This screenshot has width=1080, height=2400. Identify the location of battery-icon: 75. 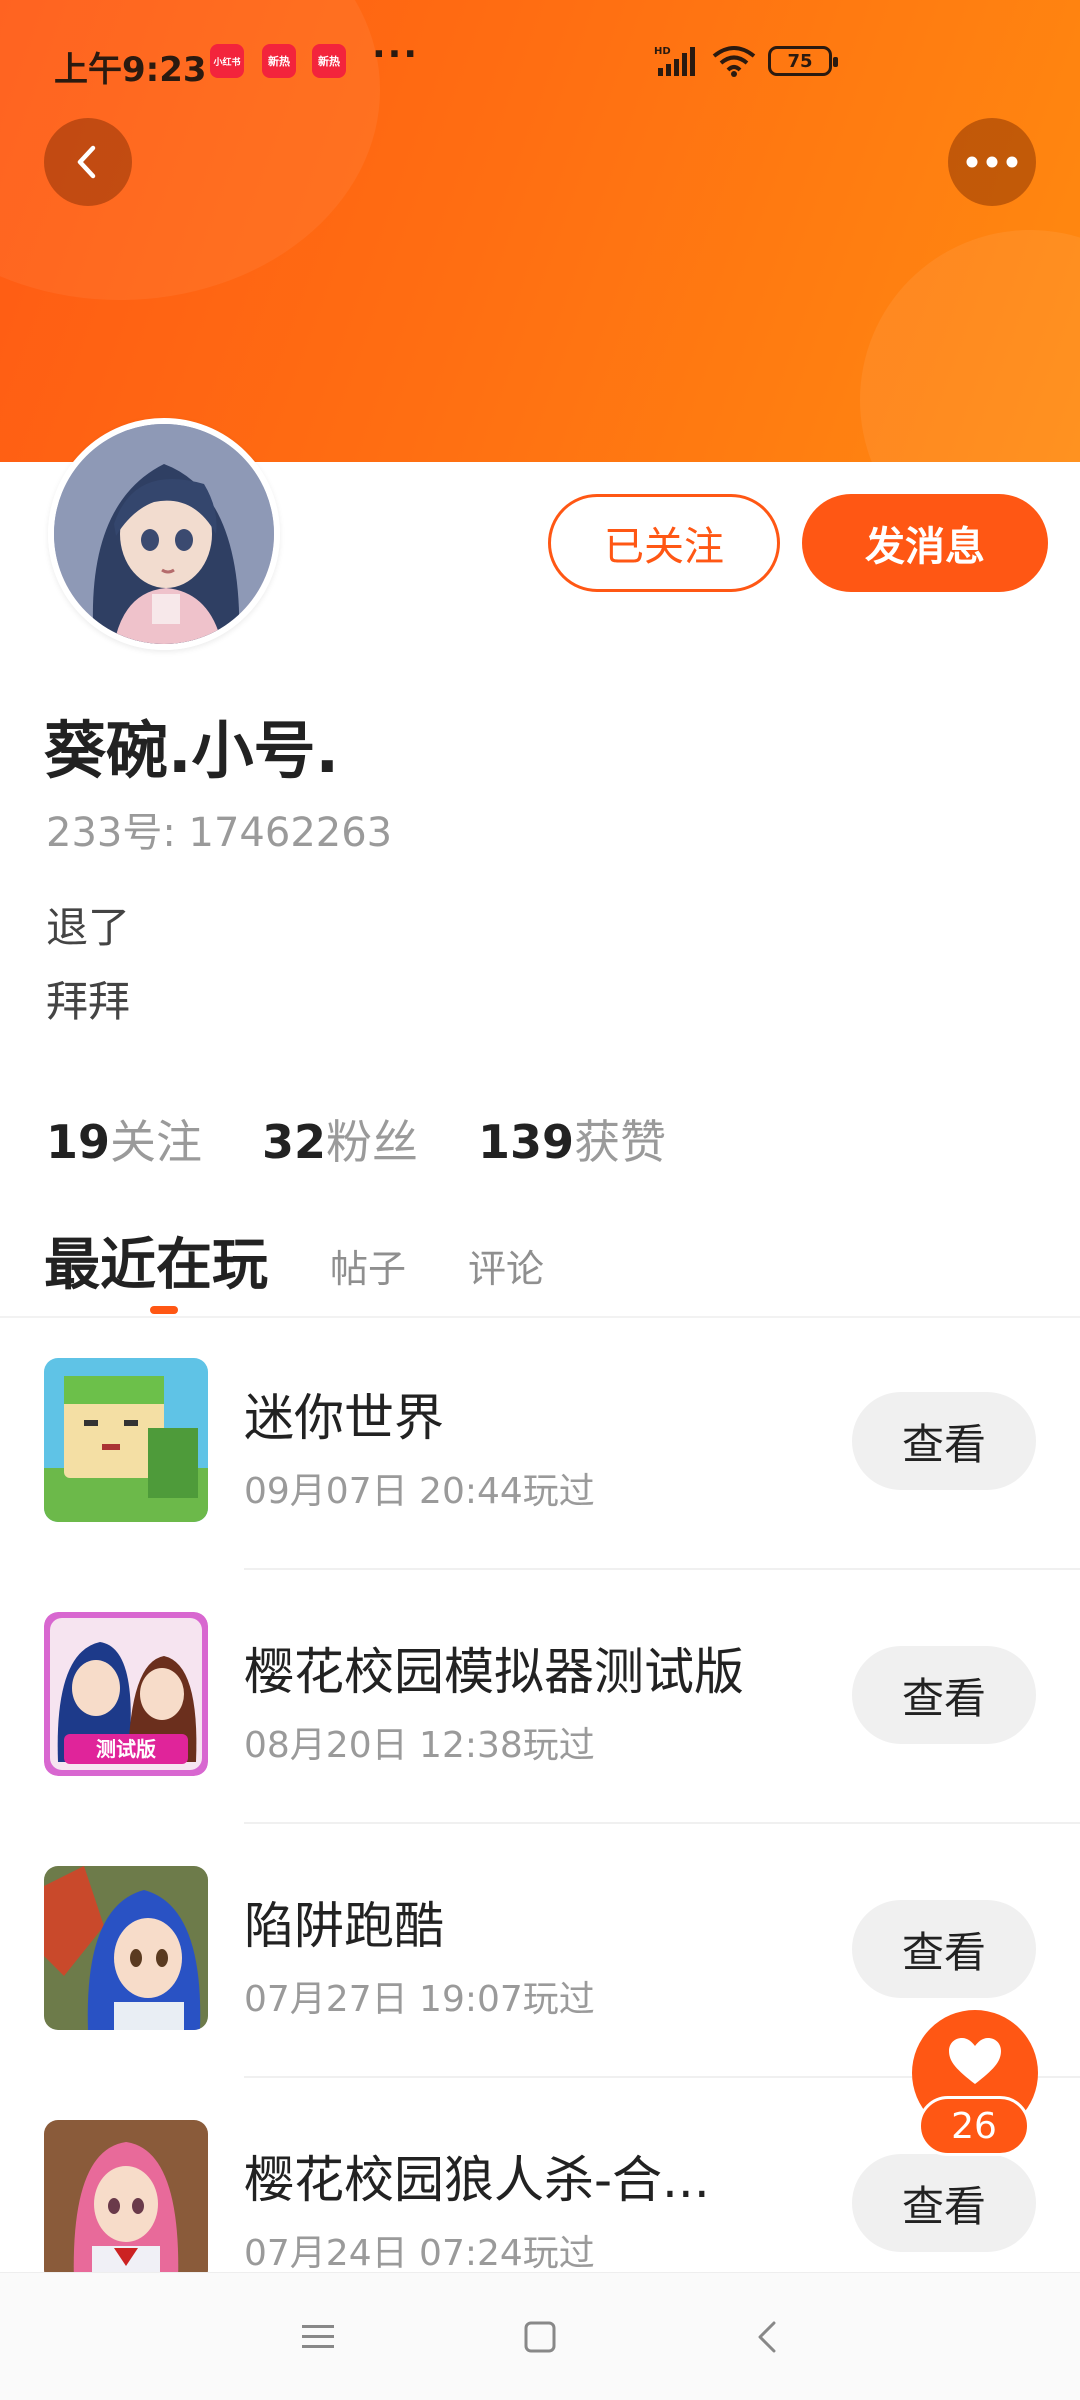
(803, 61).